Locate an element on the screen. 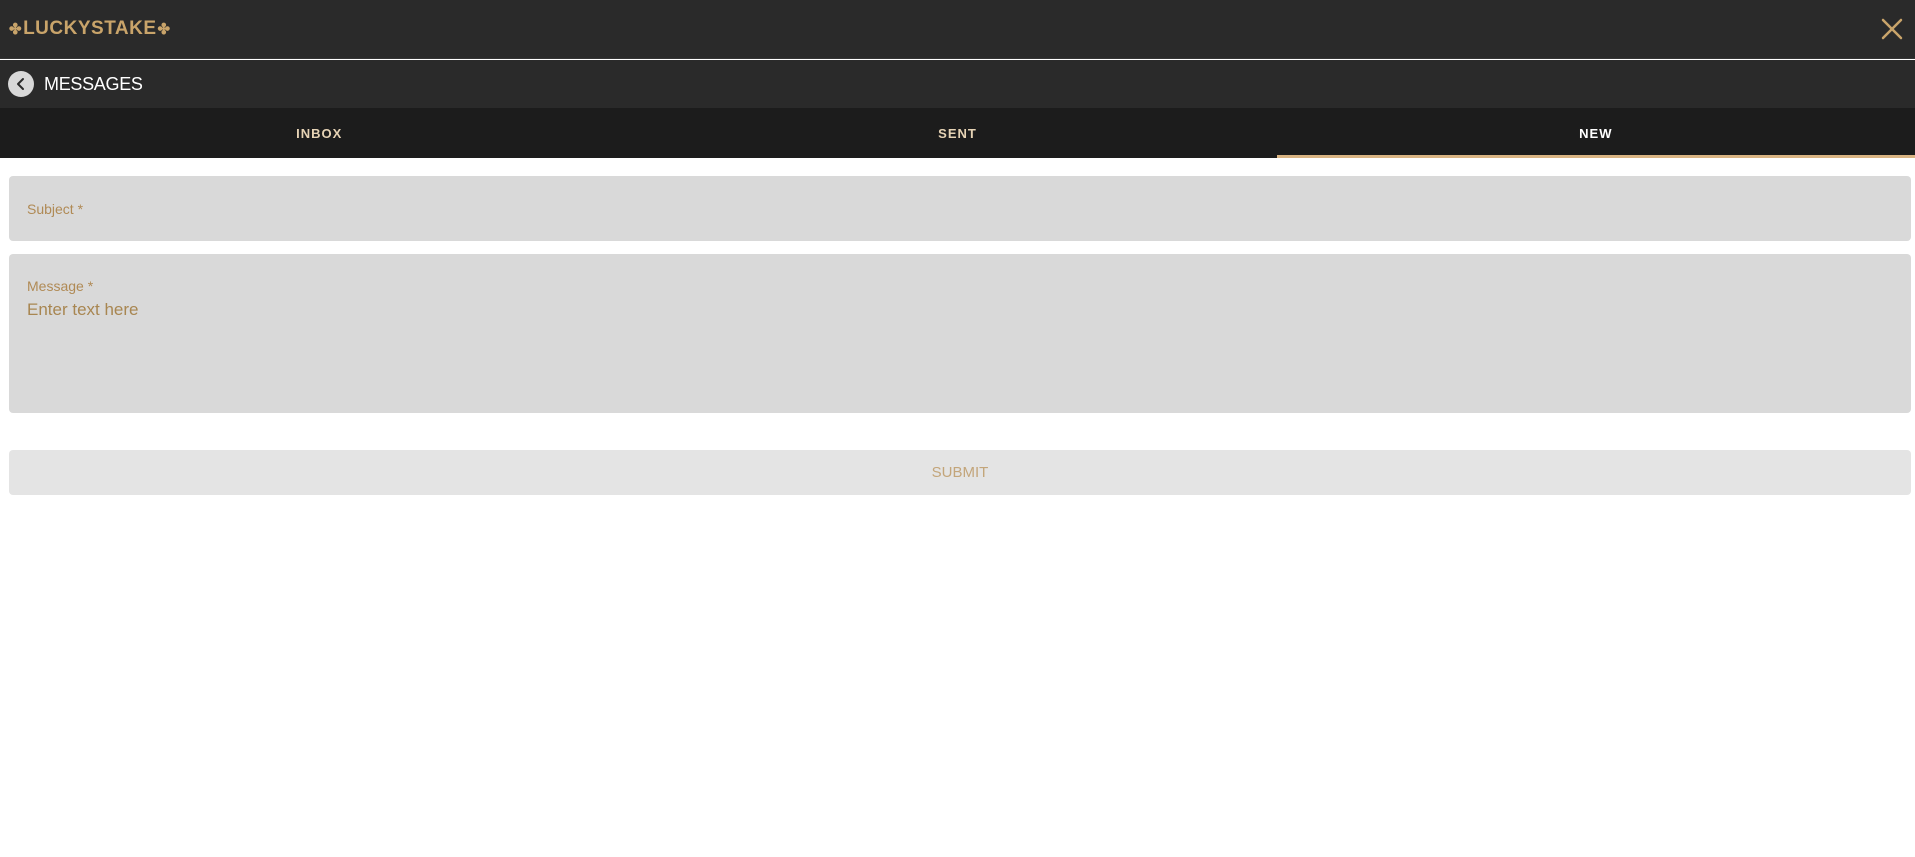  close-button is located at coordinates (1892, 29).